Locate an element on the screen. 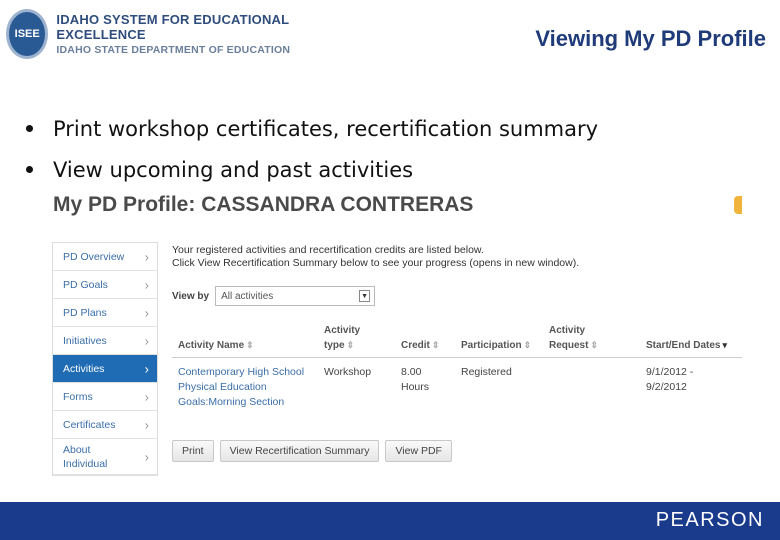 Image resolution: width=780 pixels, height=540 pixels. sidebar-item-forms: Forms › is located at coordinates (105, 397).